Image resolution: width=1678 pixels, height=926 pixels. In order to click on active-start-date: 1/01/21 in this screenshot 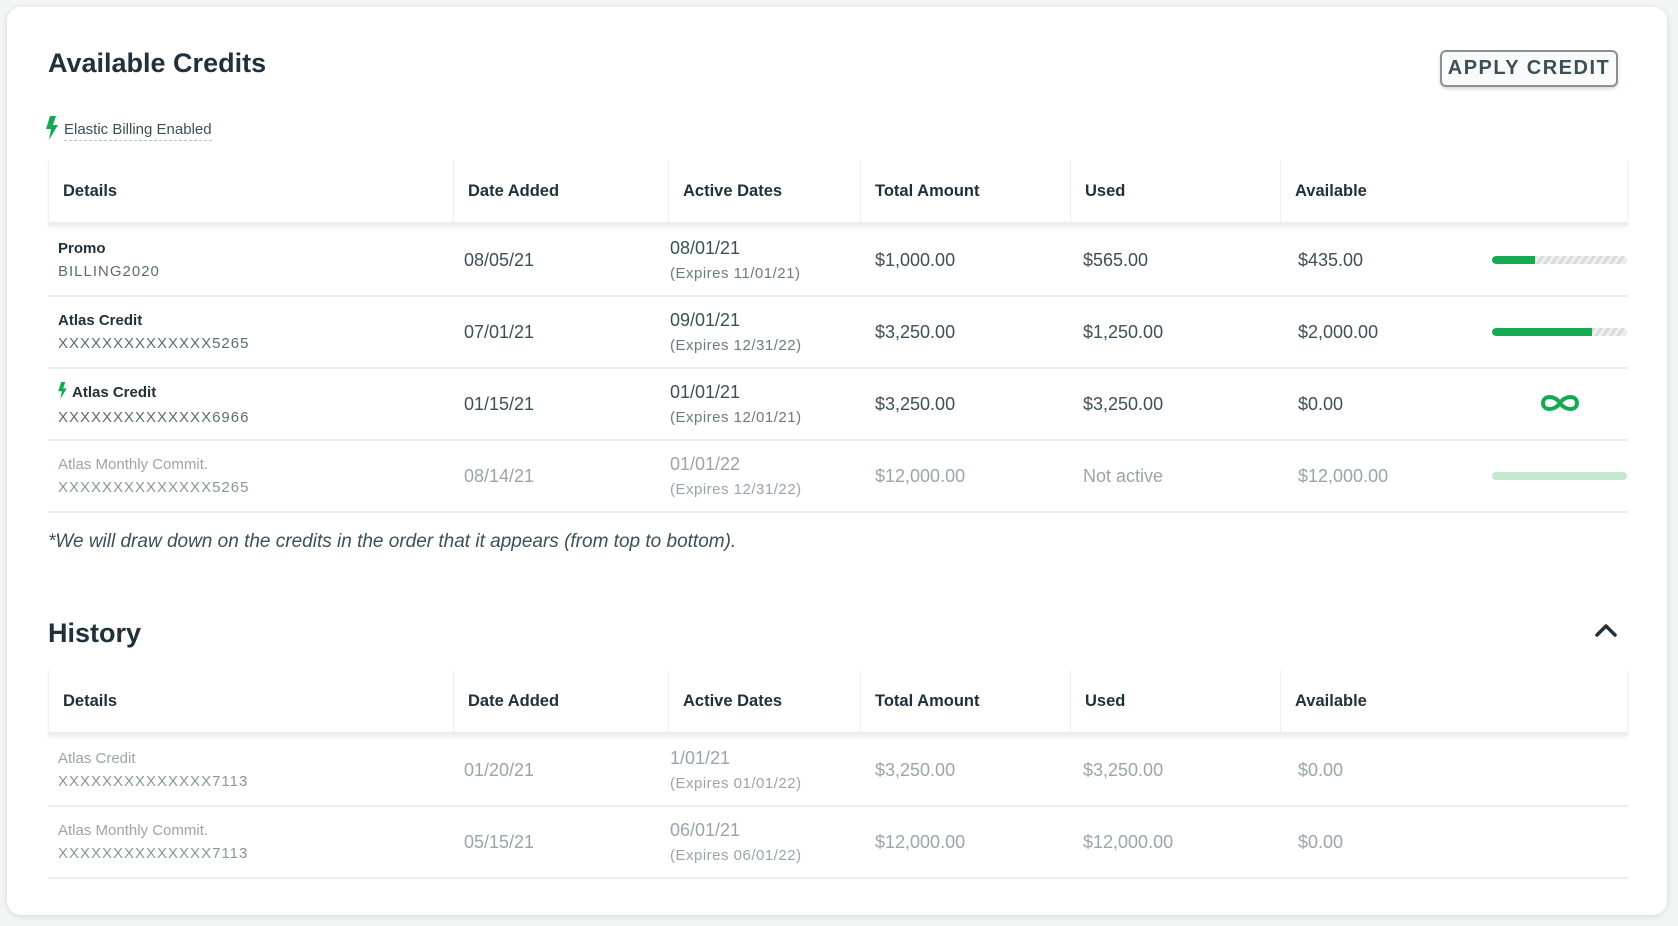, I will do `click(700, 758)`.